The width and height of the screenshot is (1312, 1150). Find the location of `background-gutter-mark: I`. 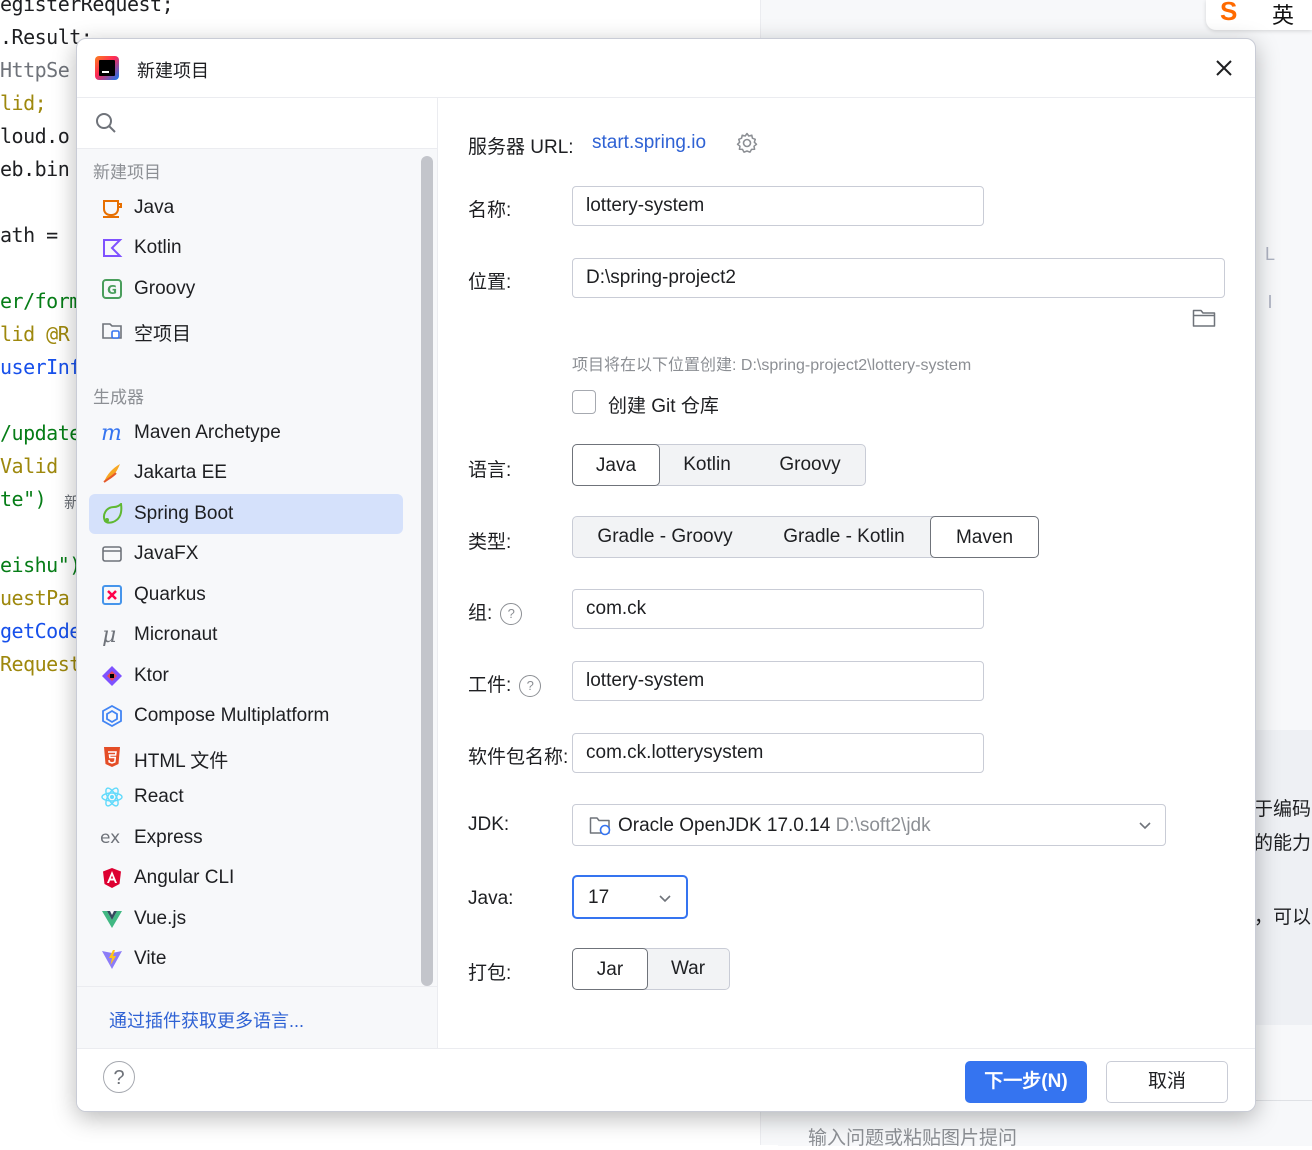

background-gutter-mark: I is located at coordinates (1270, 302).